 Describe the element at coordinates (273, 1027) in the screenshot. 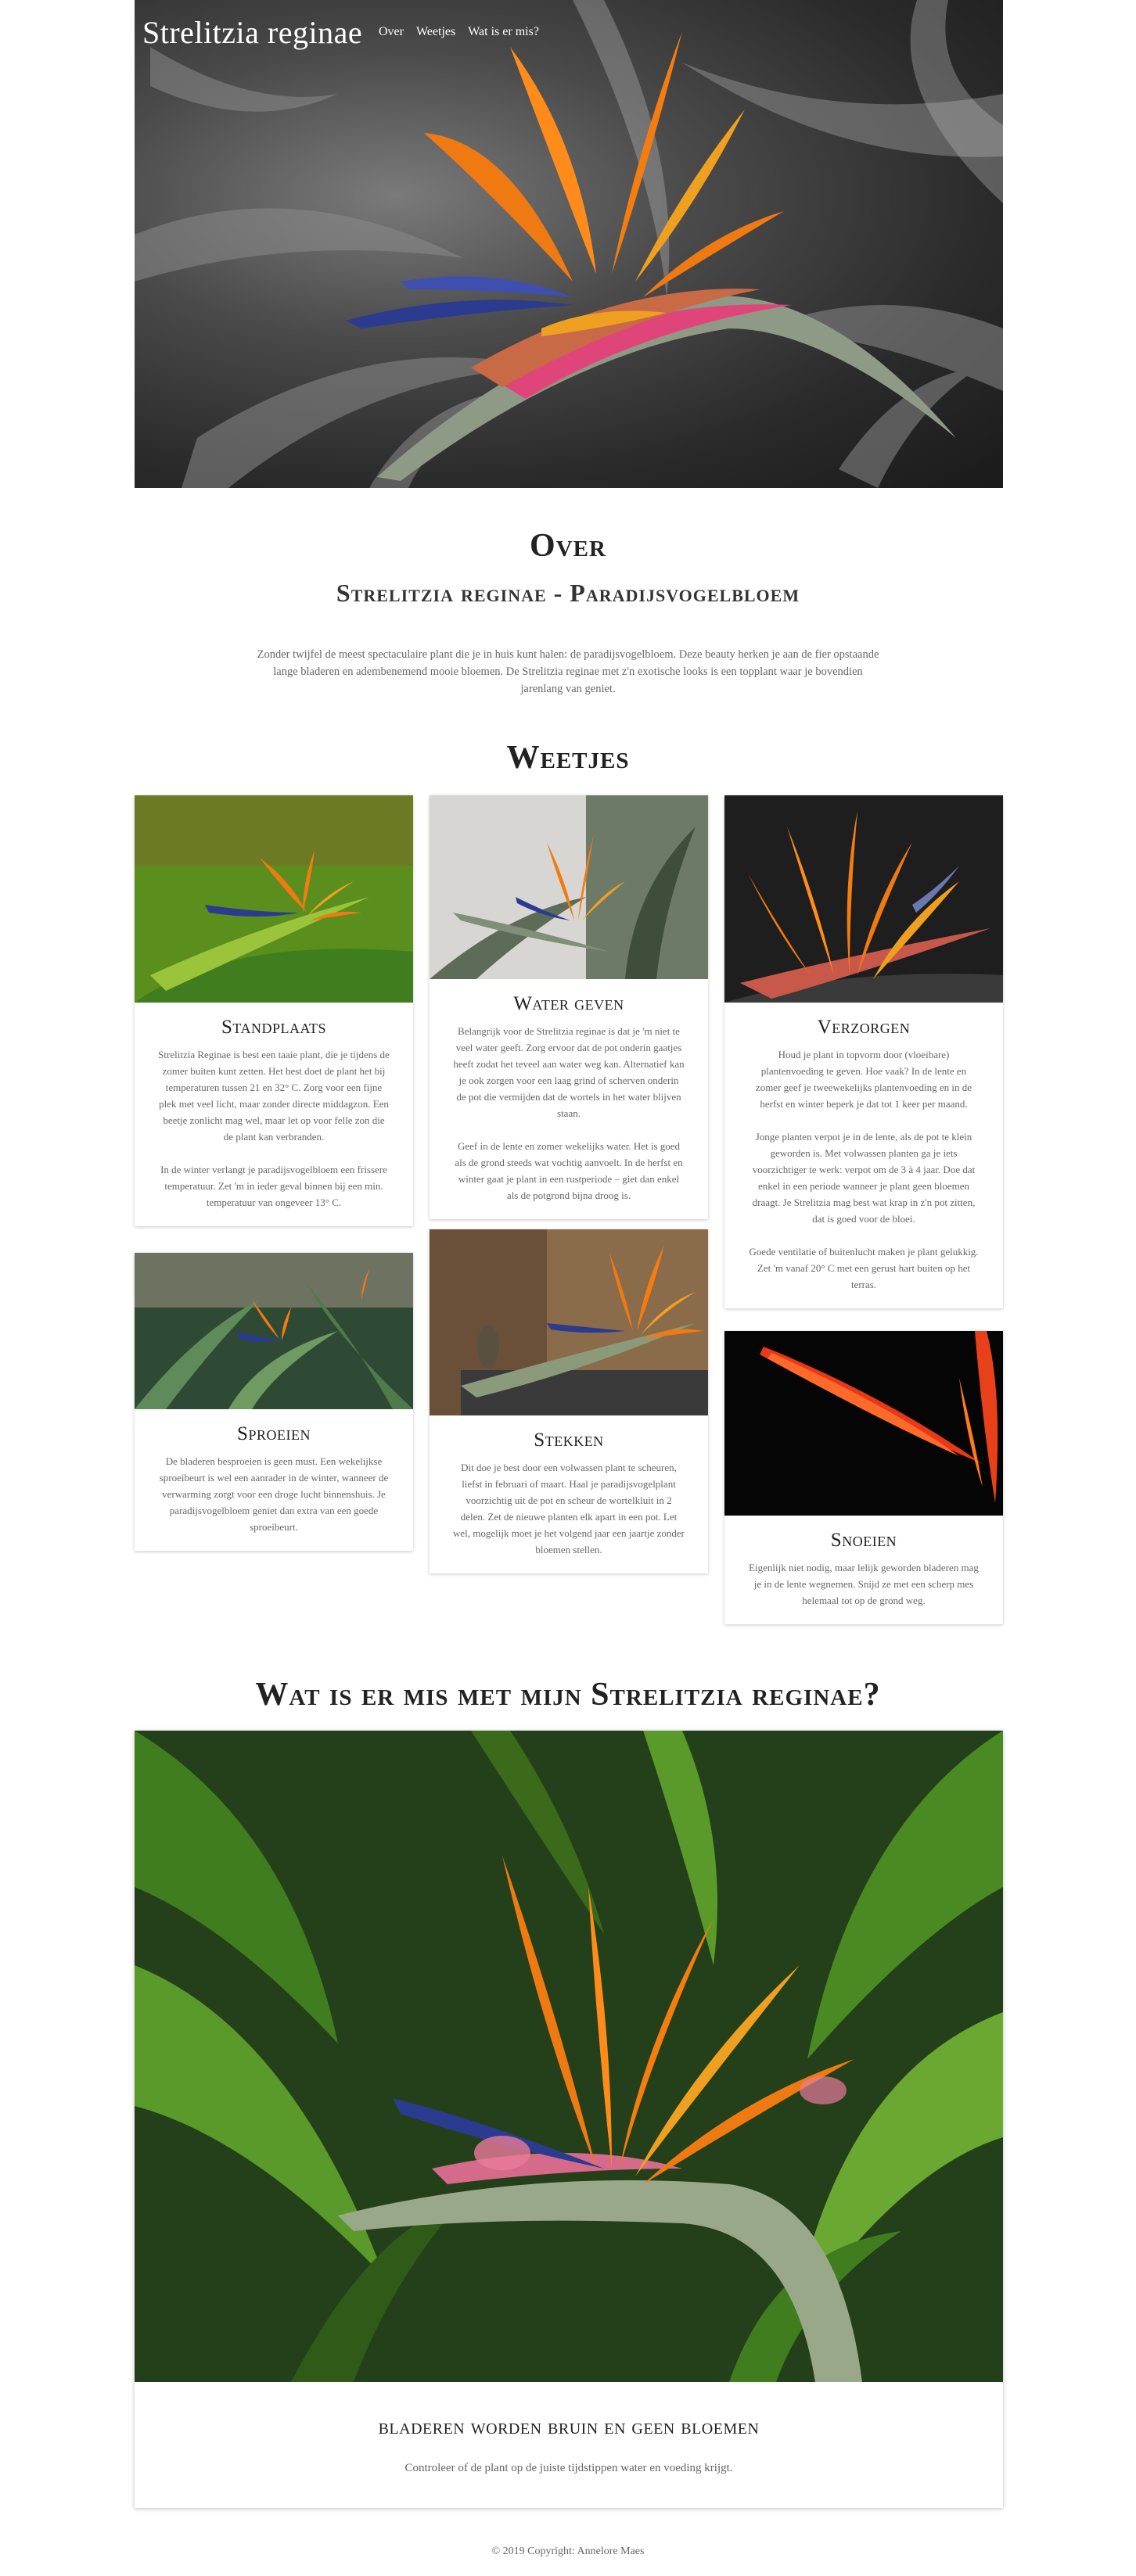

I see `card-title-standplaats: Standplaats` at that location.